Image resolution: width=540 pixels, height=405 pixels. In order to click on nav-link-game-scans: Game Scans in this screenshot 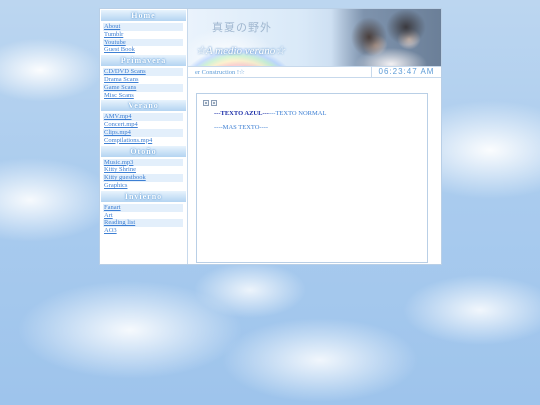, I will do `click(143, 87)`.